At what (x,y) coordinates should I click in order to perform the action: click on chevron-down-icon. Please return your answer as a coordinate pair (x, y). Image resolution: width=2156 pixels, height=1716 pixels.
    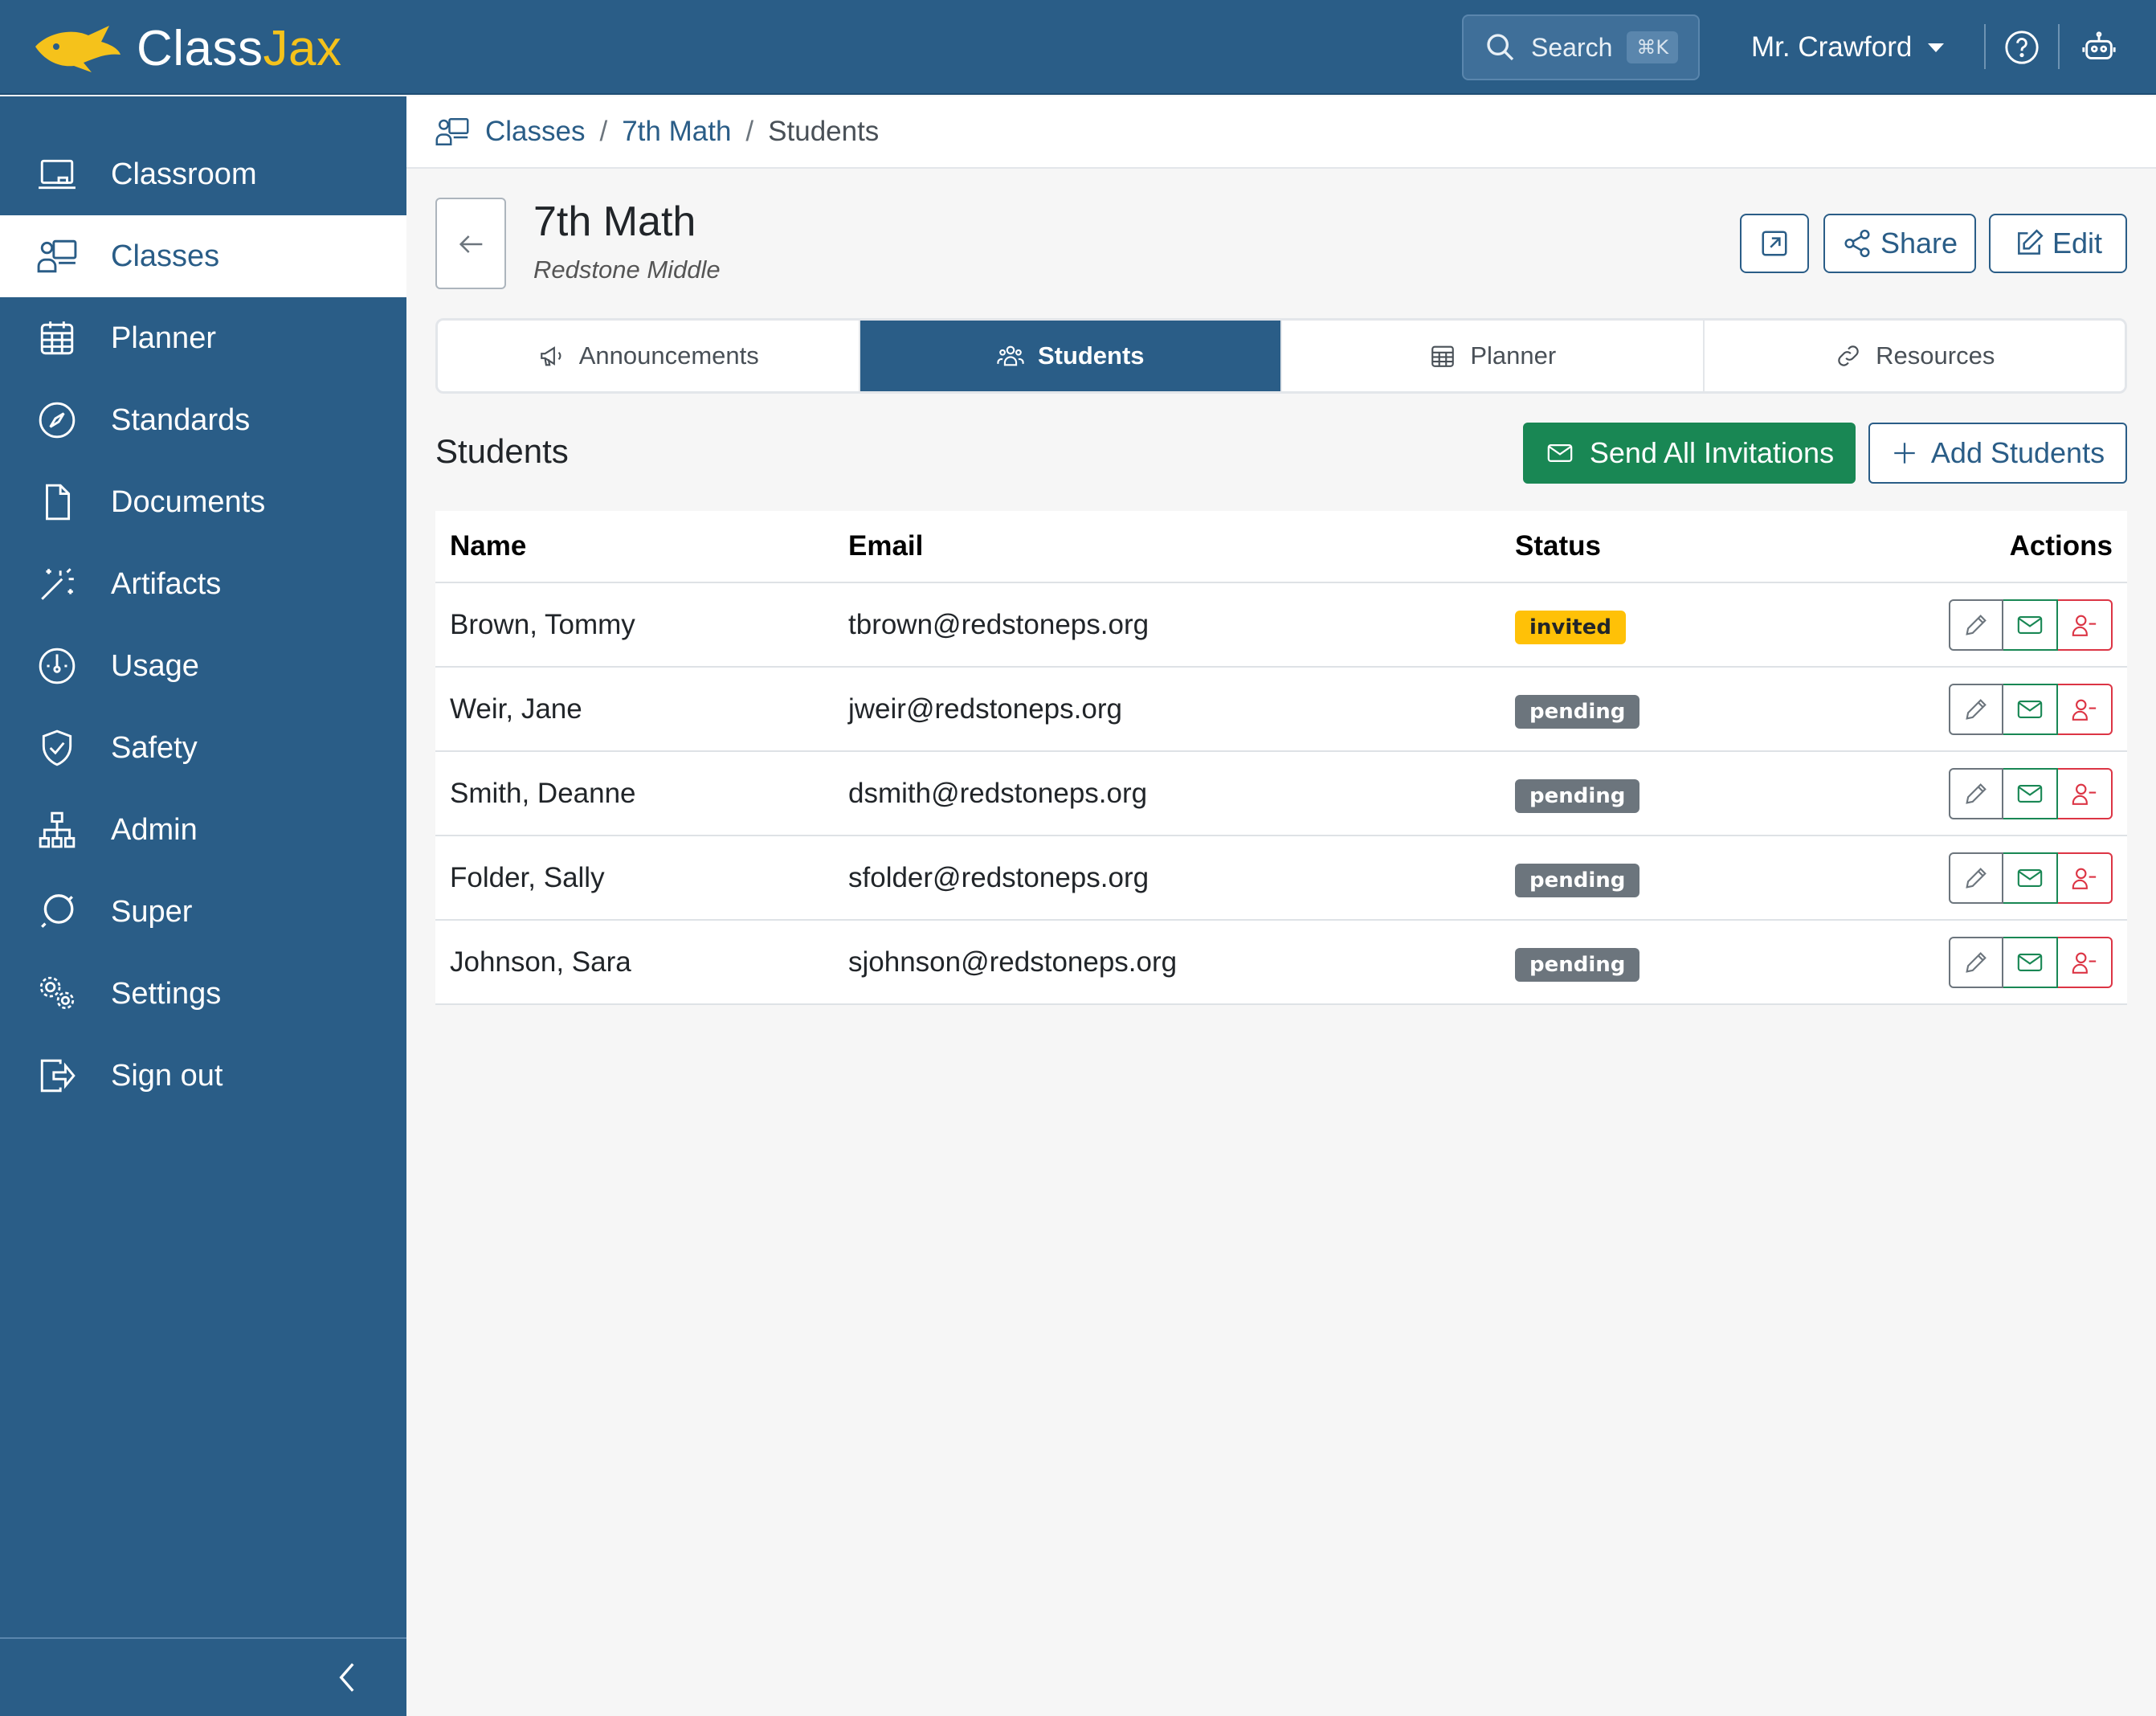
    Looking at the image, I should click on (1936, 47).